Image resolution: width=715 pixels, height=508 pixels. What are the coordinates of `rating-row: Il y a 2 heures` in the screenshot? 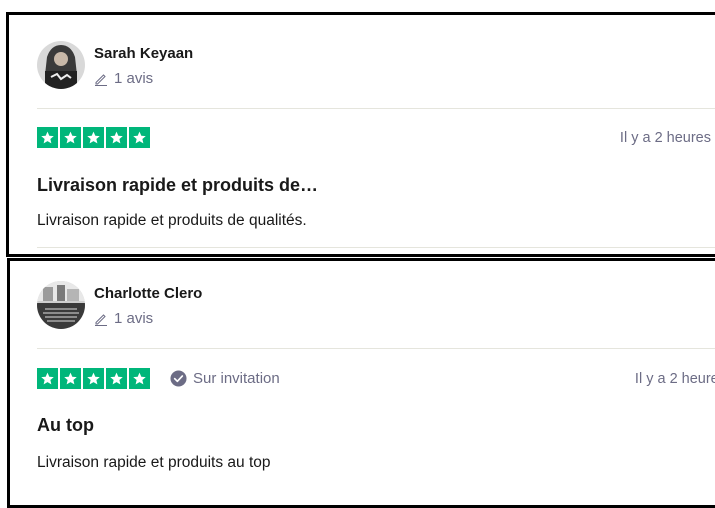 It's located at (374, 137).